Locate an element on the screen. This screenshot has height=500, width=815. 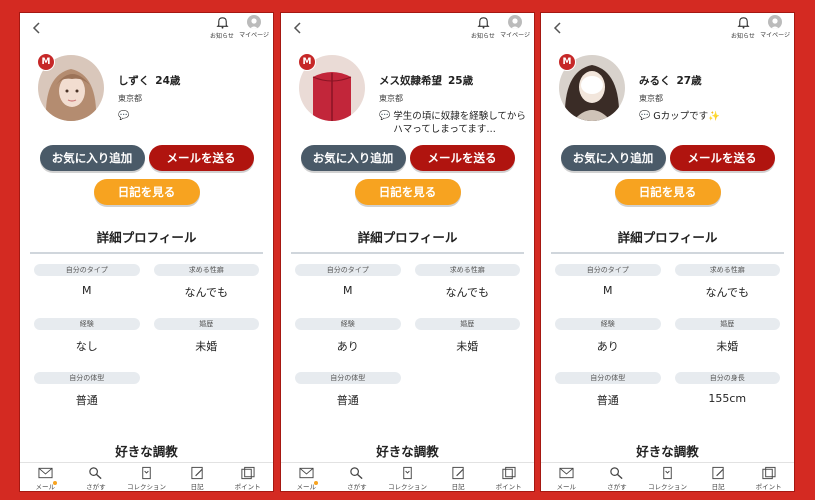
m-badge: M is located at coordinates (46, 62).